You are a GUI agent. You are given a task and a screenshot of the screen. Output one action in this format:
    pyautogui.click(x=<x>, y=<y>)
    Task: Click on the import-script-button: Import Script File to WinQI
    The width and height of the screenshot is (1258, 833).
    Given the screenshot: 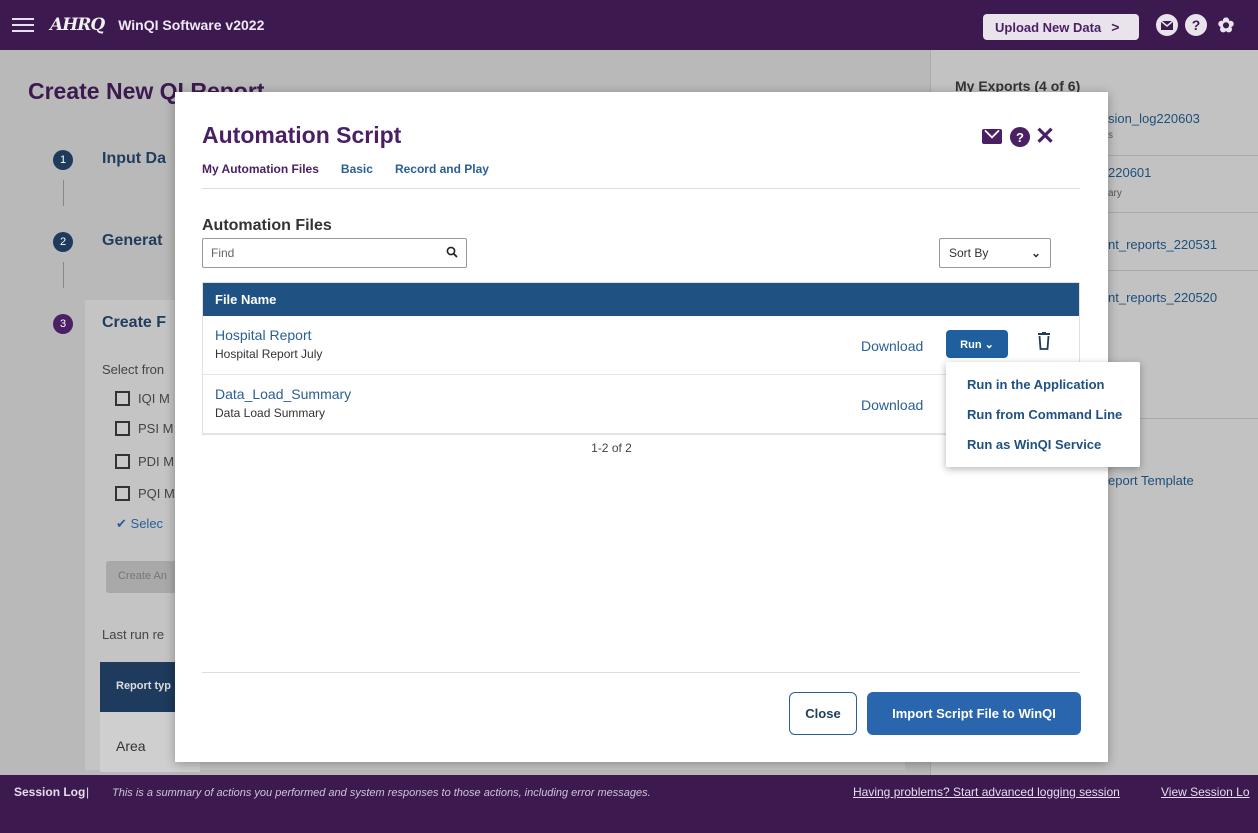 What is the action you would take?
    pyautogui.click(x=974, y=713)
    